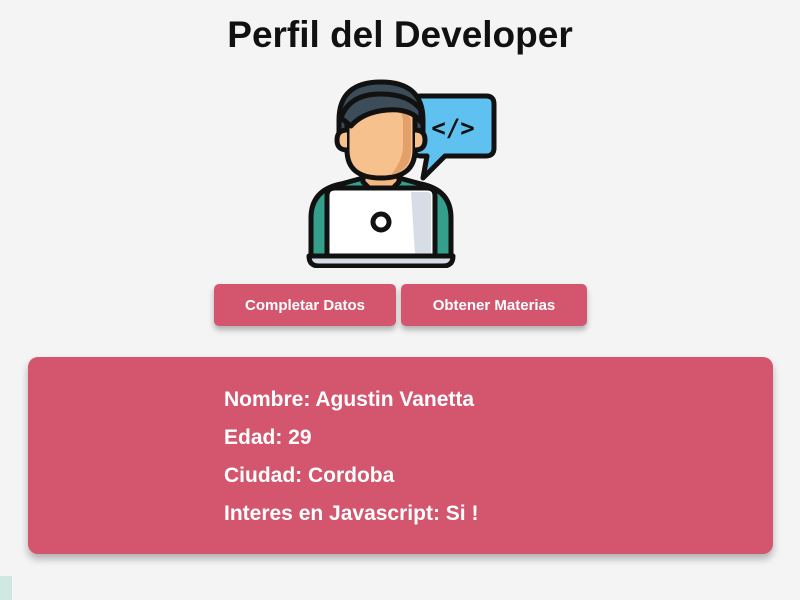 Image resolution: width=800 pixels, height=600 pixels. Describe the element at coordinates (349, 399) in the screenshot. I see `profile-name: Nombre: Agustin Vanetta` at that location.